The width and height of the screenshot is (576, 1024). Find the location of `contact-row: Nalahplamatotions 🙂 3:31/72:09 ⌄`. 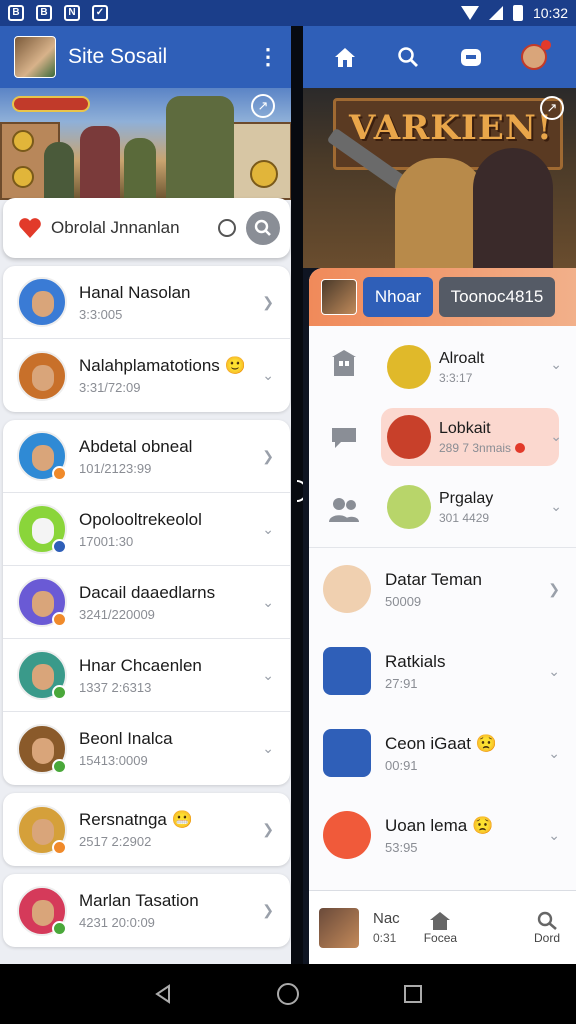

contact-row: Nalahplamatotions 🙂 3:31/72:09 ⌄ is located at coordinates (146, 375).